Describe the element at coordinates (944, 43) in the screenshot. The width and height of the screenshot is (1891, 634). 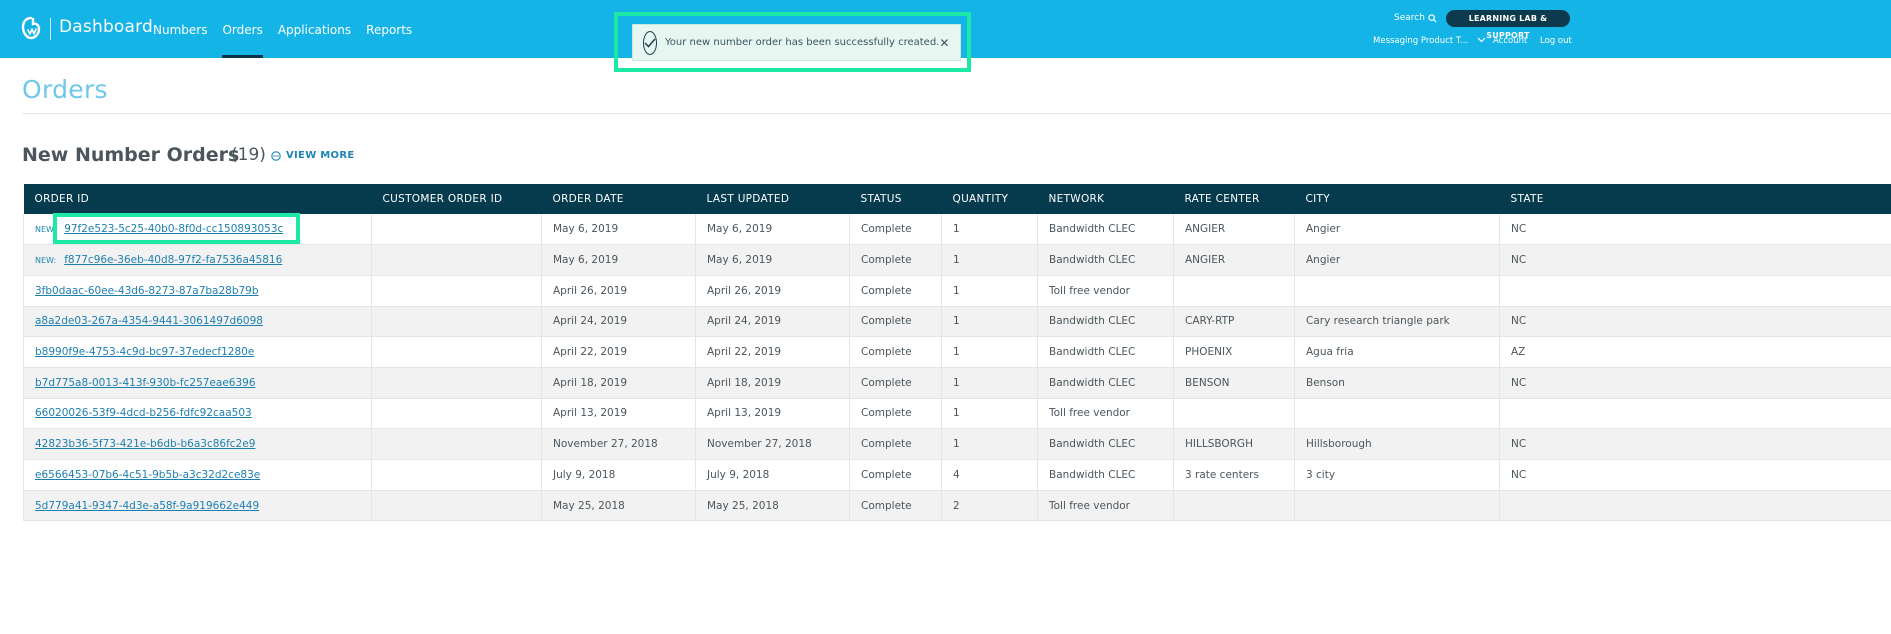
I see `close-icon: ✕` at that location.